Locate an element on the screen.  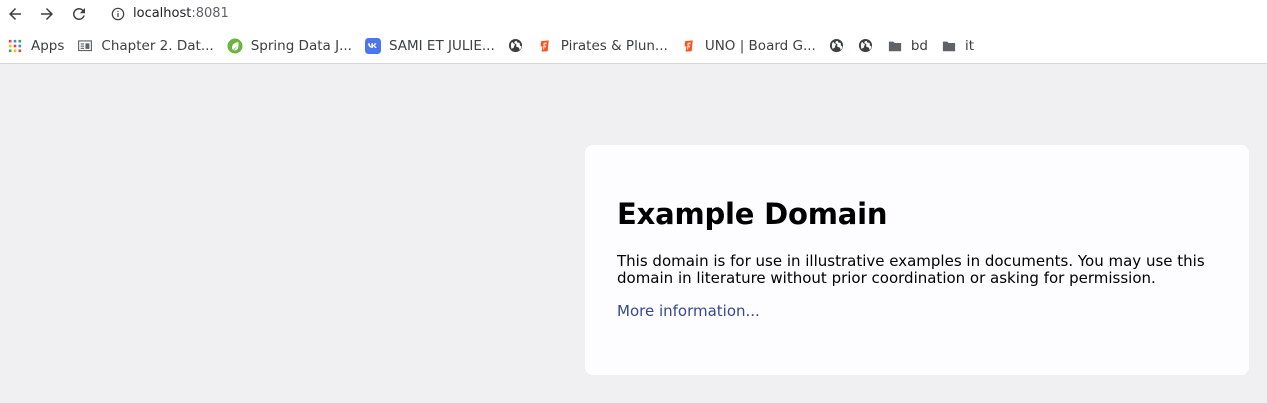
url-host: localhost is located at coordinates (162, 13).